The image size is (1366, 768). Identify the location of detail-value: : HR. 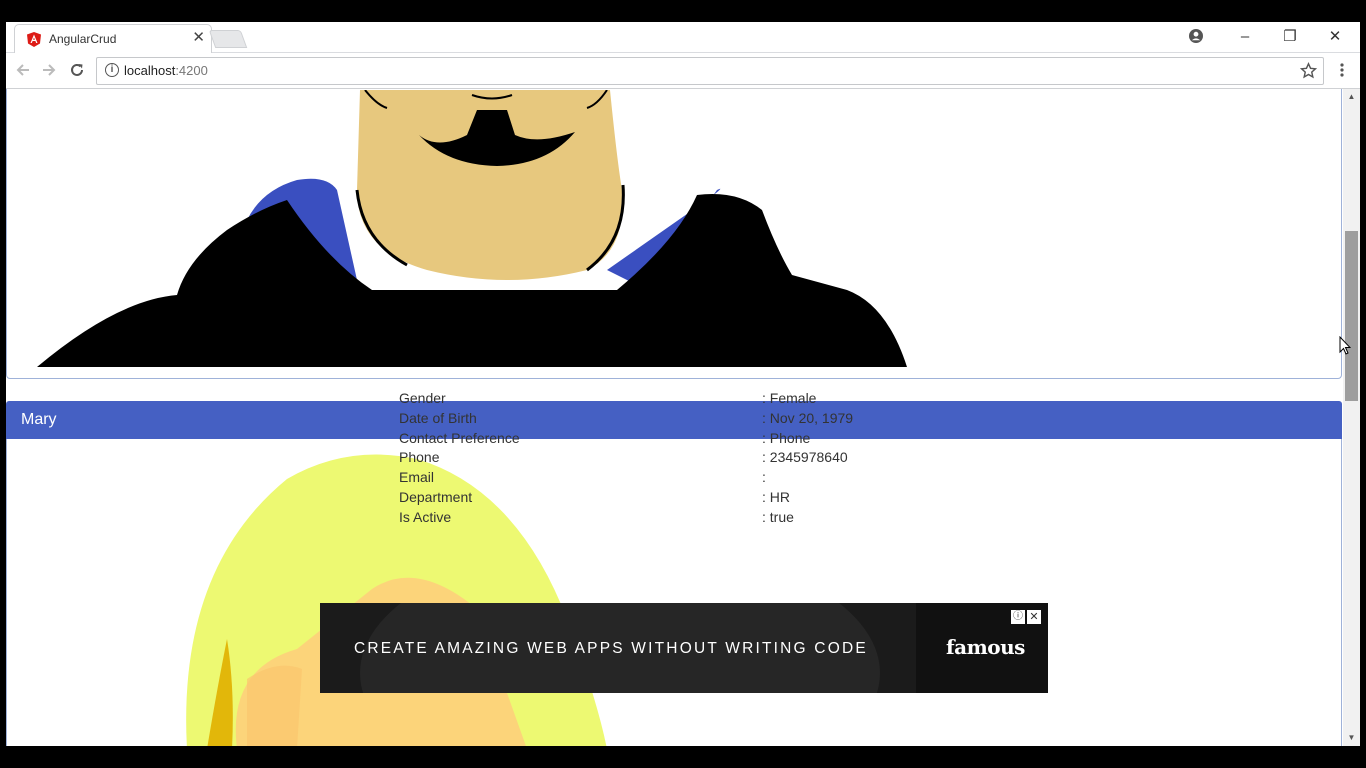
(776, 496).